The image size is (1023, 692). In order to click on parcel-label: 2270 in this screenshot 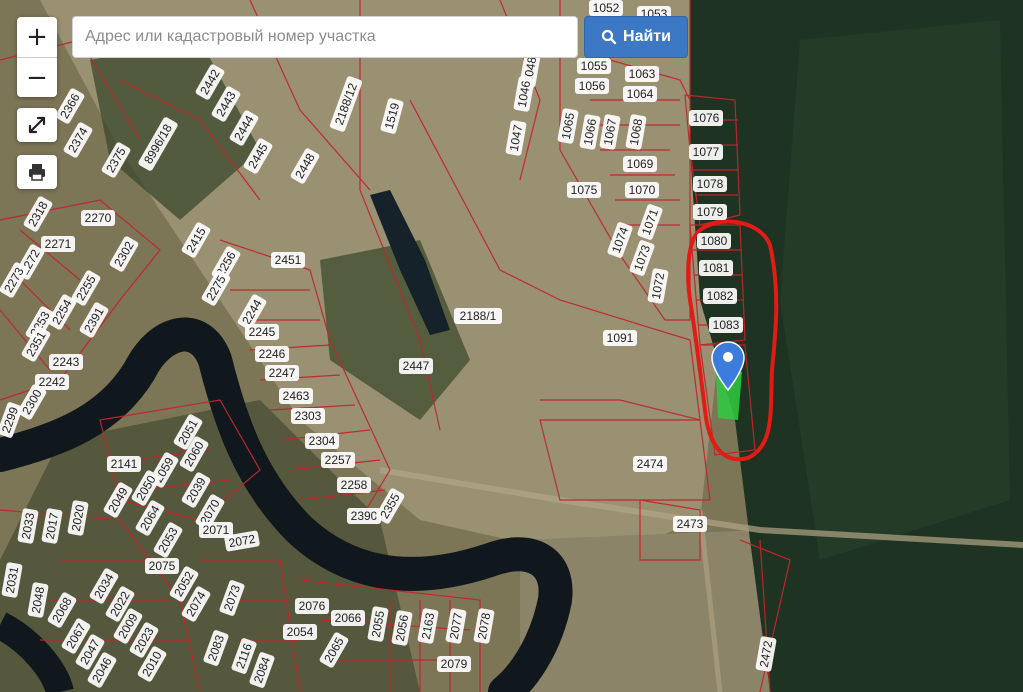, I will do `click(98, 218)`.